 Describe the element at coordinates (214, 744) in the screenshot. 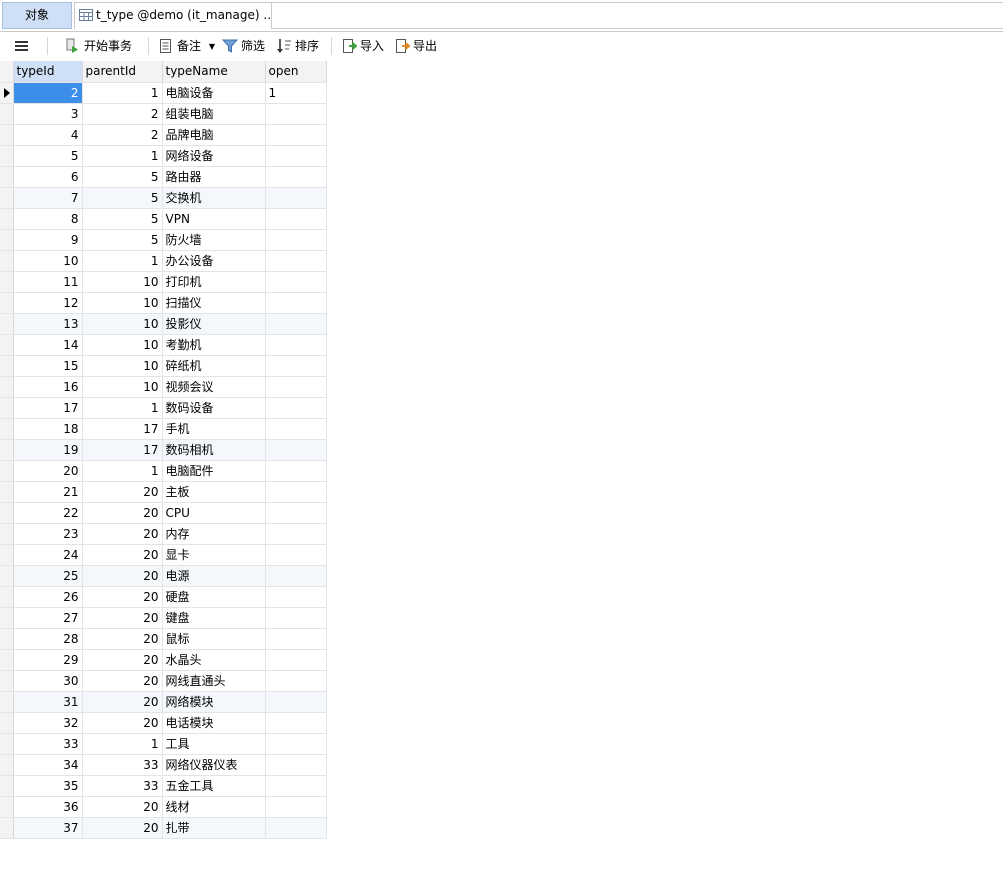

I see `cell-typename: 工具` at that location.